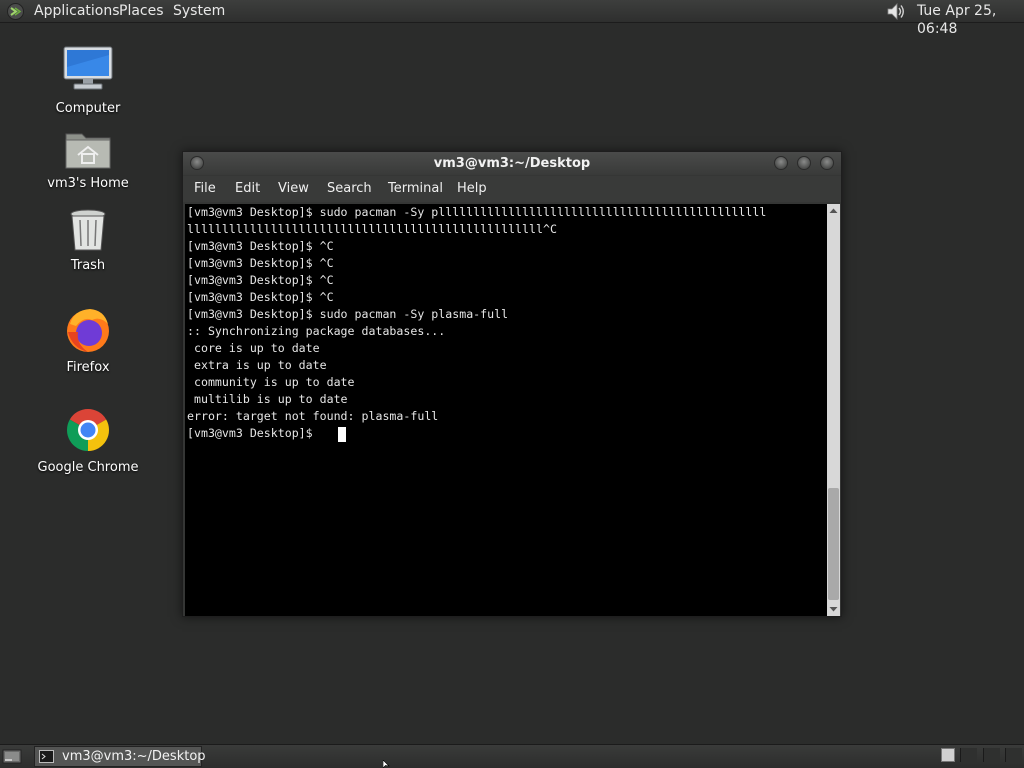  What do you see at coordinates (88, 367) in the screenshot?
I see `desktop-icon-label: Firefox` at bounding box center [88, 367].